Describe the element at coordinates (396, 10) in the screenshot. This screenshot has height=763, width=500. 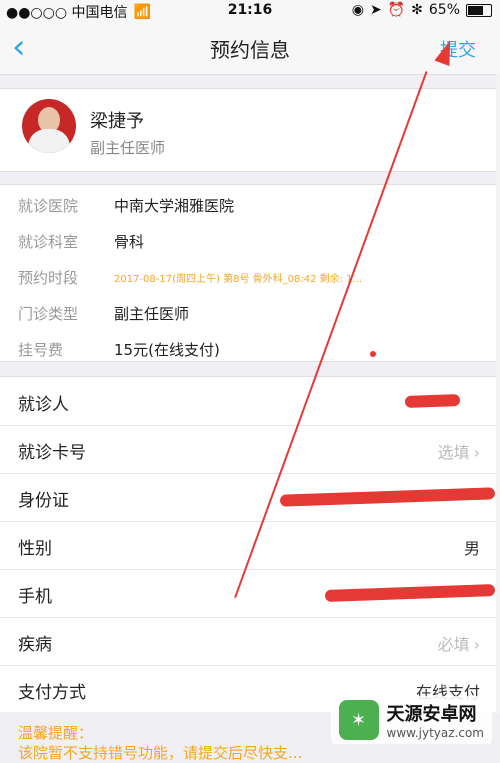
I see `alarm-icon: ⏰` at that location.